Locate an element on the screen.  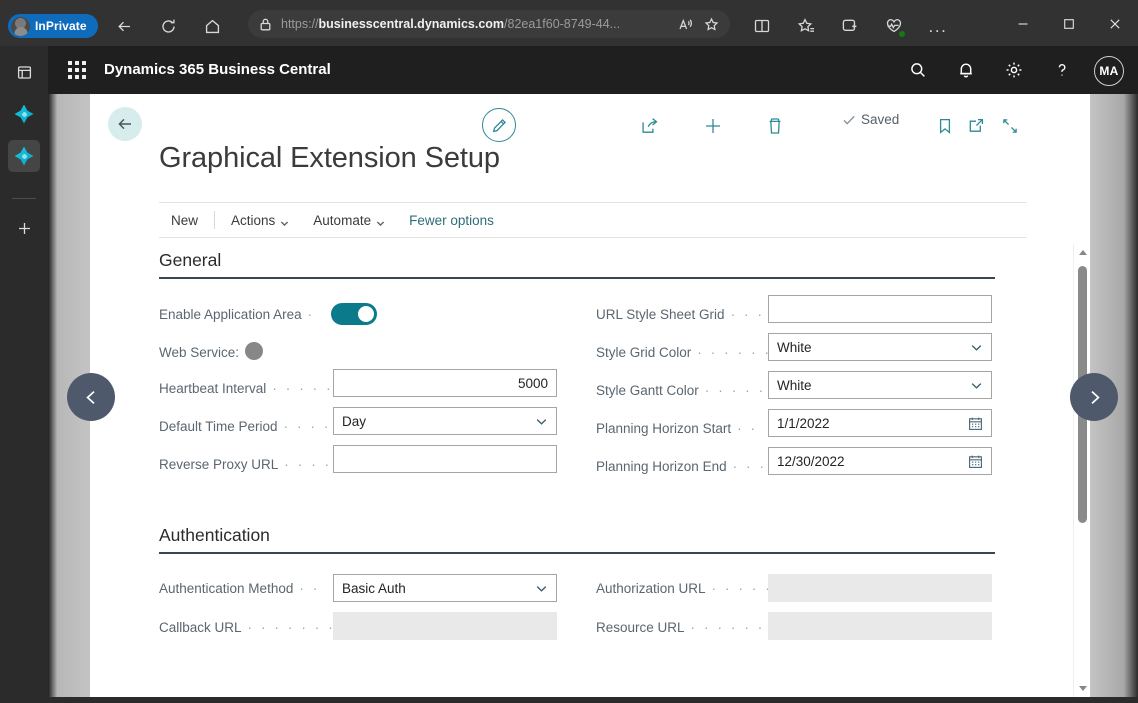
split-screen-icon is located at coordinates (762, 26).